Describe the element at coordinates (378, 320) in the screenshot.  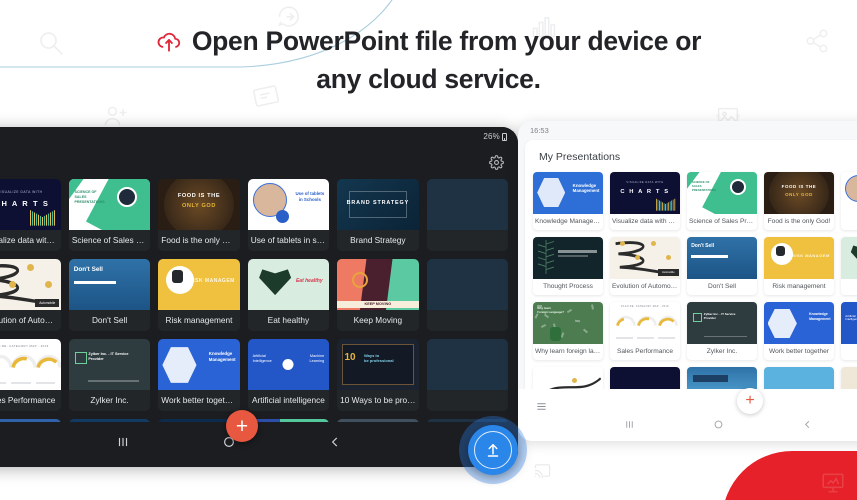
I see `presentation-title: Keep Moving` at that location.